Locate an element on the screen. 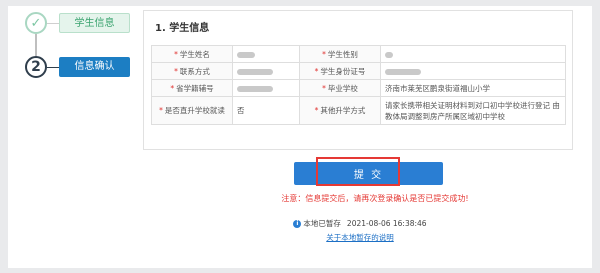  card-title: 1. 学生信息 is located at coordinates (182, 28).